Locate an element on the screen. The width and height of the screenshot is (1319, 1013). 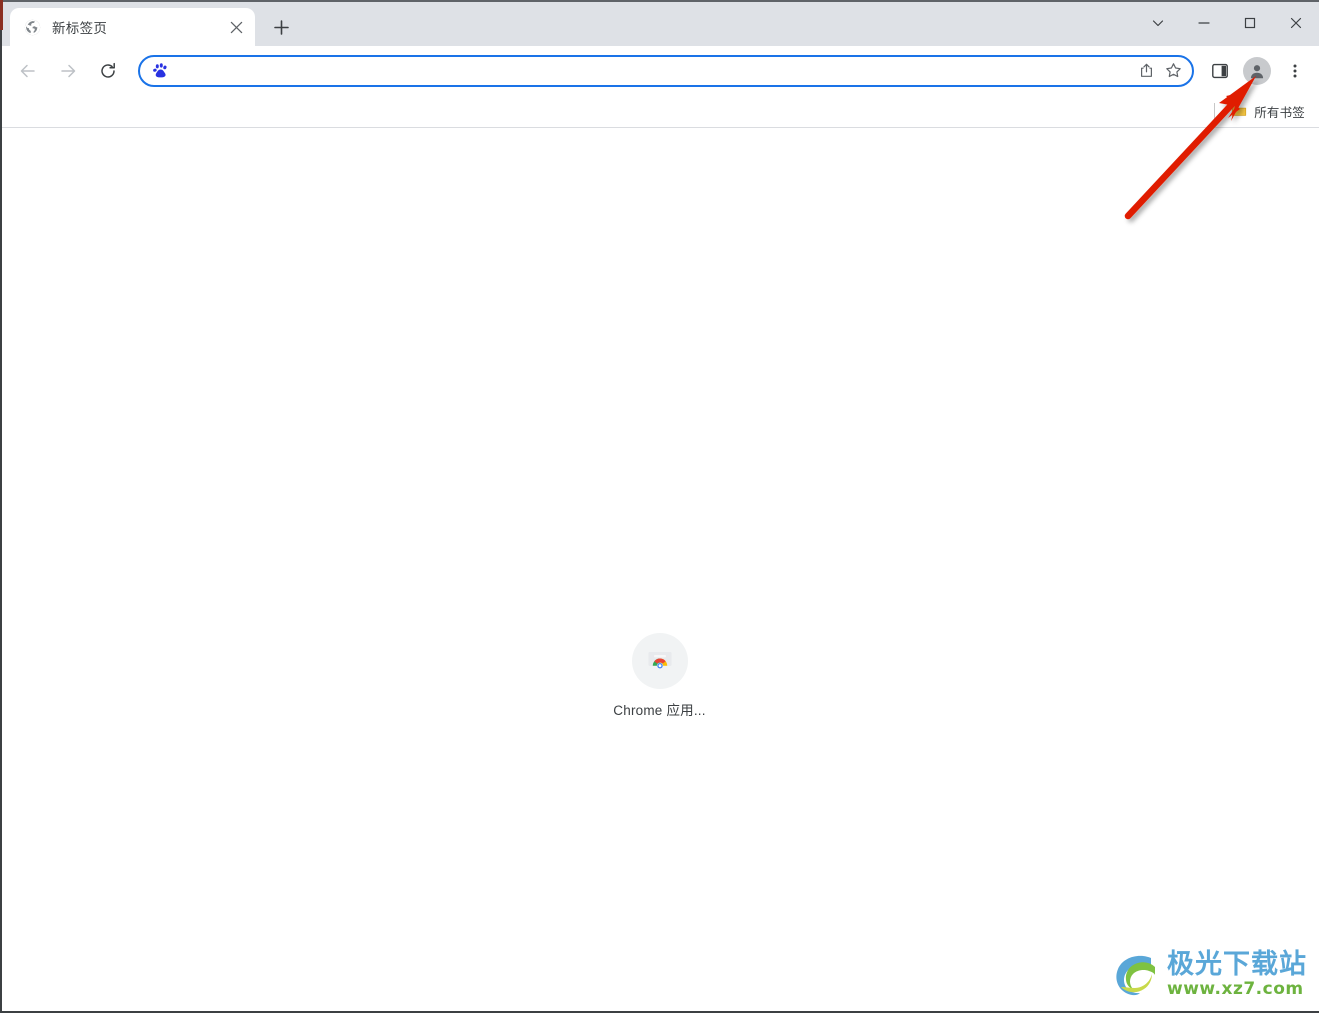
globe-icon is located at coordinates (32, 27).